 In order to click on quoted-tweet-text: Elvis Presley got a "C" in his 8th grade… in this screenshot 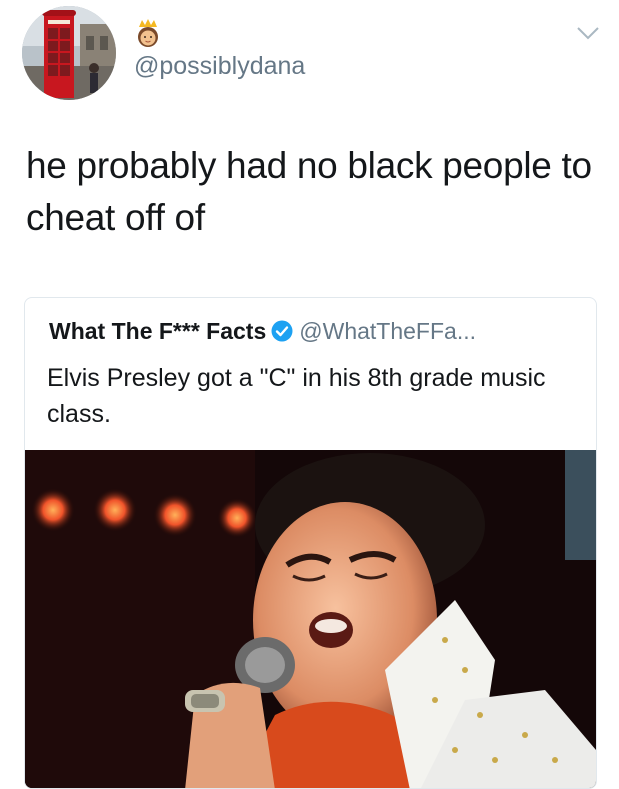, I will do `click(296, 396)`.